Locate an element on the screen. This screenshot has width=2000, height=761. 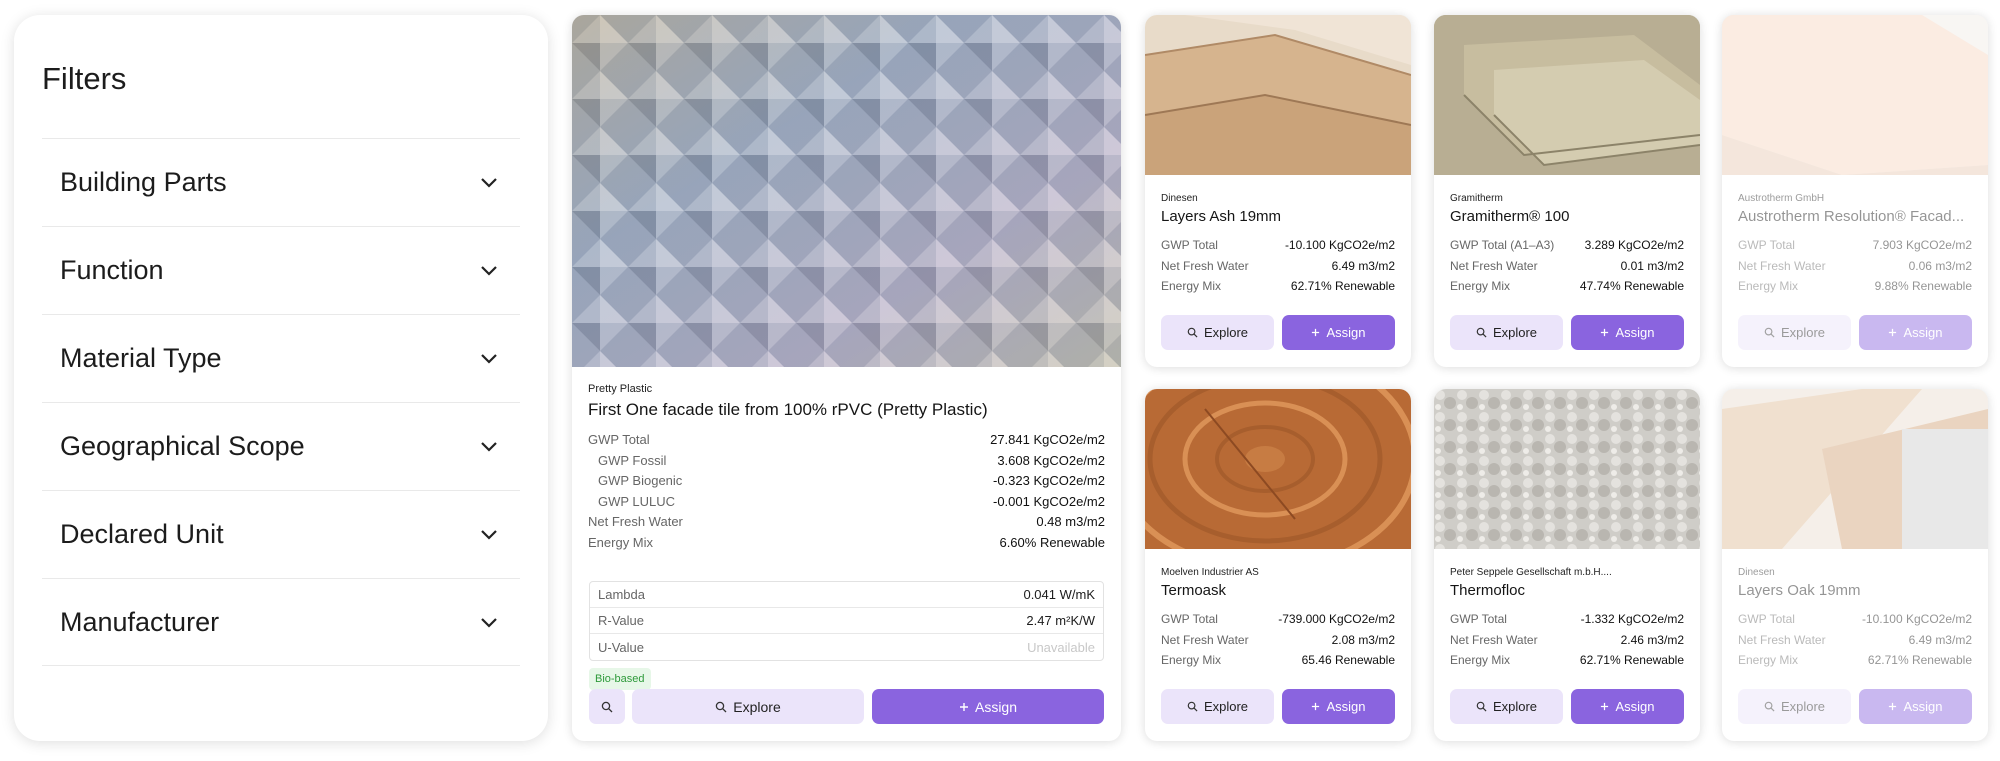
manufacturer-name: Gramitherm is located at coordinates (1476, 198).